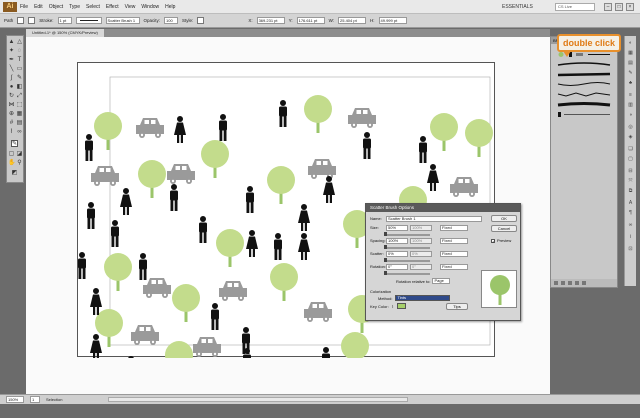 The width and height of the screenshot is (640, 418). What do you see at coordinates (608, 7) in the screenshot?
I see `minimize-icon: –` at bounding box center [608, 7].